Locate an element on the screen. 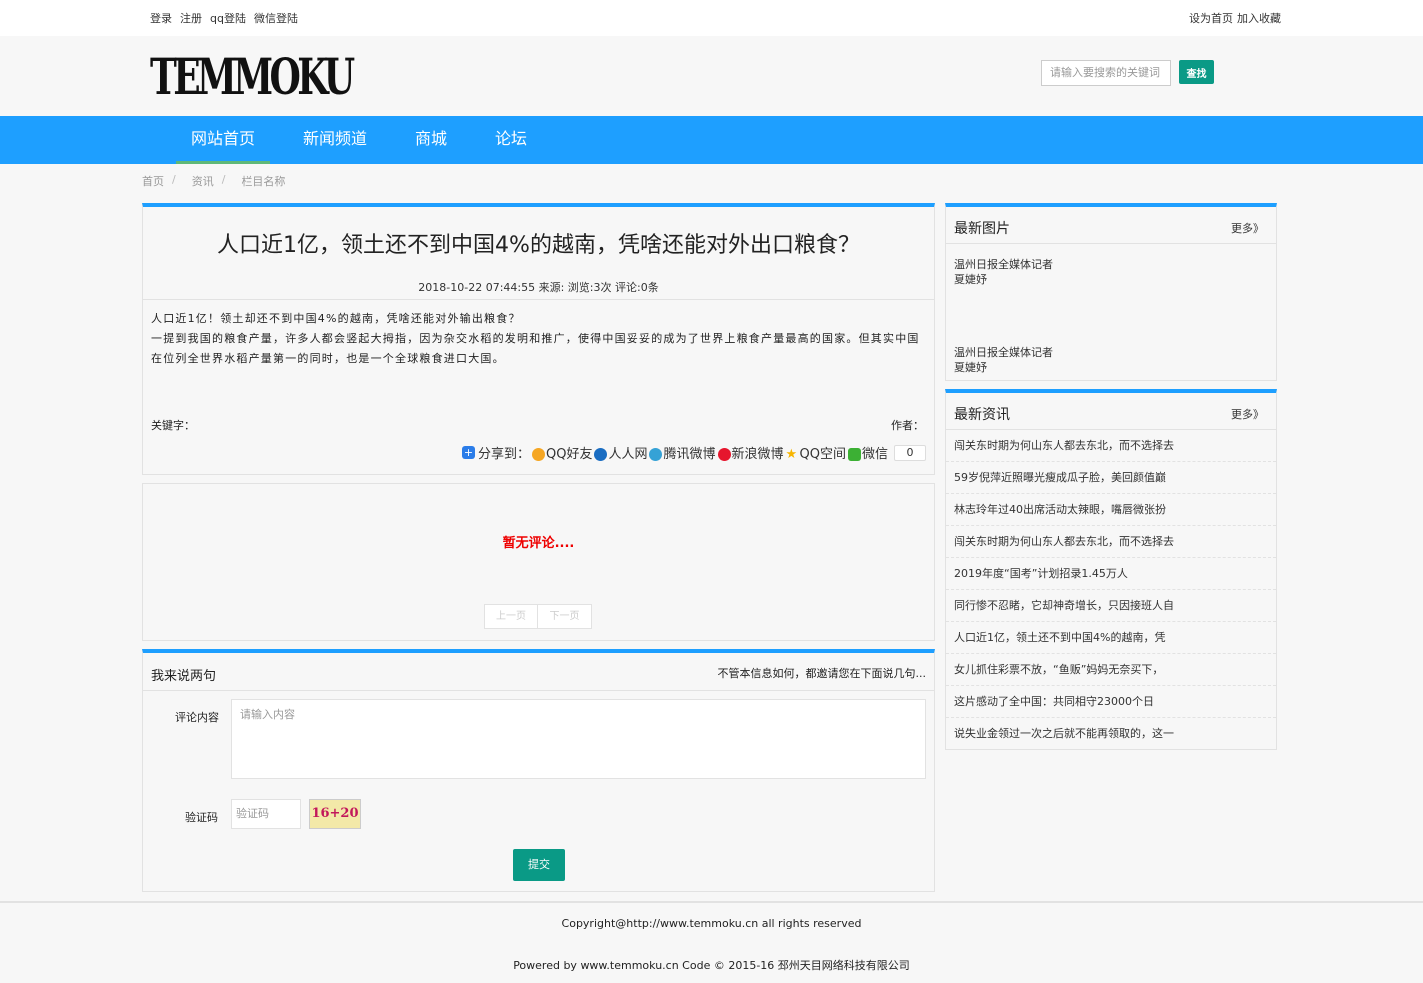  news-item: 59岁倪萍近照曝光瘦成瓜子脸，美回颜值巅 is located at coordinates (1111, 478).